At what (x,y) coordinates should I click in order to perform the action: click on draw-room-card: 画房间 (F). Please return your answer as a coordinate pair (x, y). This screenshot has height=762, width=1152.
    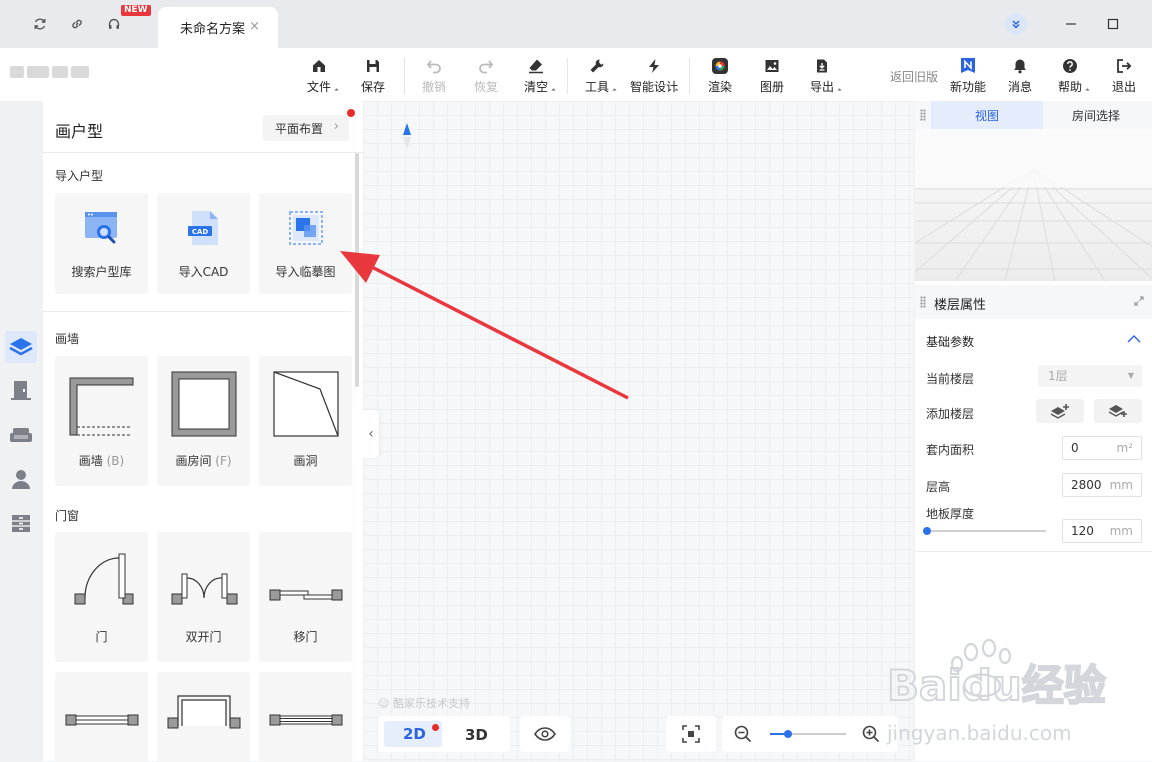
    Looking at the image, I should click on (203, 421).